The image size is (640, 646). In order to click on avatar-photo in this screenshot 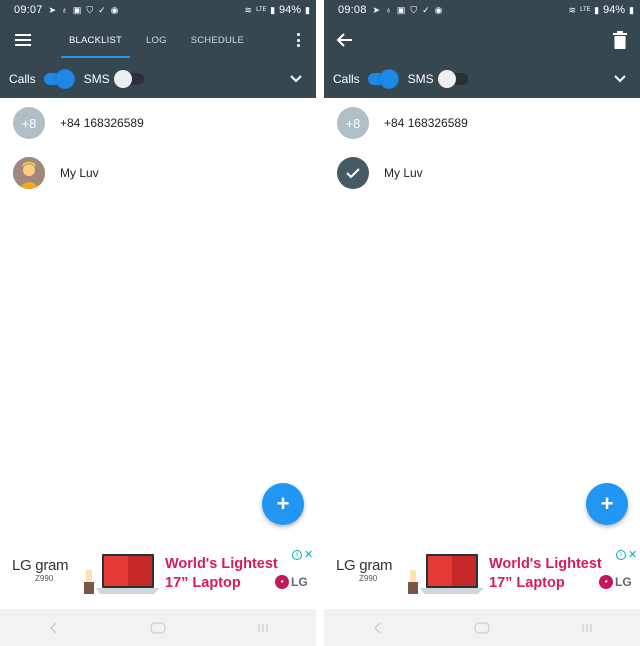, I will do `click(29, 173)`.